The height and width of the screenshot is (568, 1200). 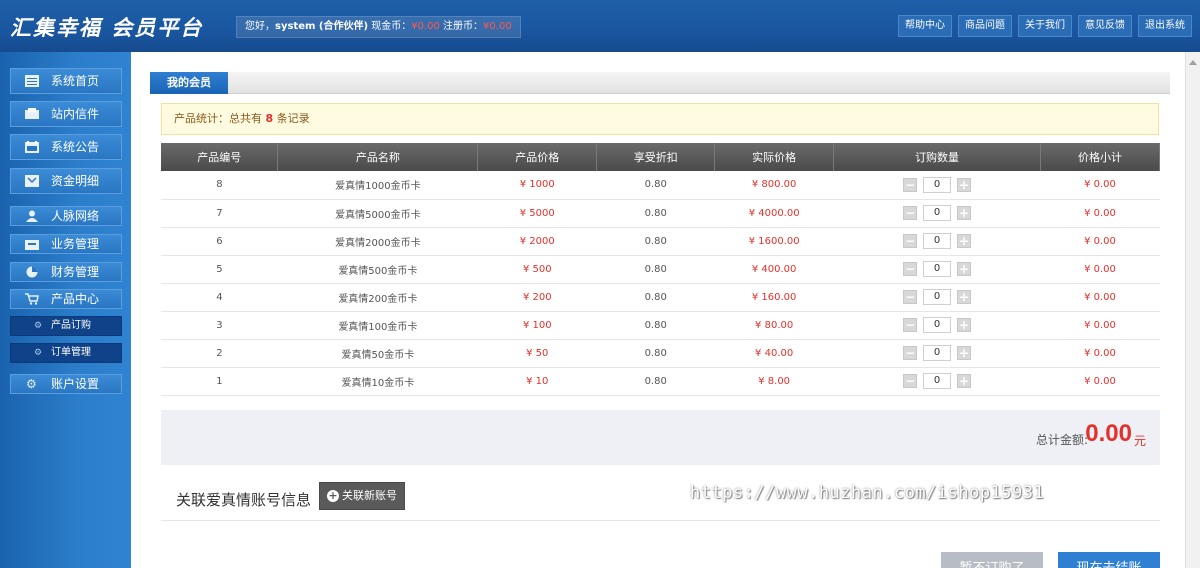 I want to click on cart-icon, so click(x=32, y=299).